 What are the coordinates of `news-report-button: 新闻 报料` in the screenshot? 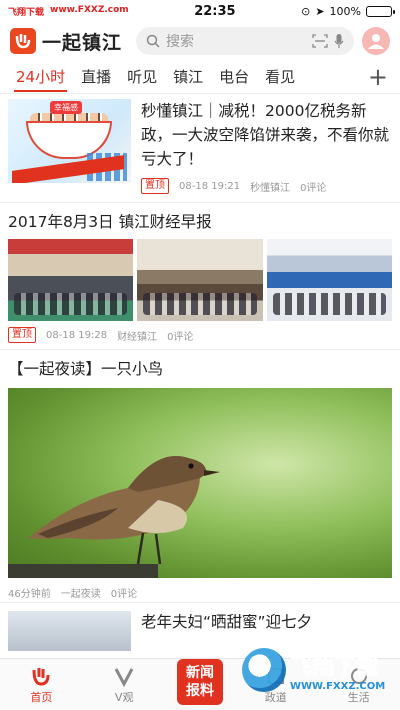 It's located at (199, 681).